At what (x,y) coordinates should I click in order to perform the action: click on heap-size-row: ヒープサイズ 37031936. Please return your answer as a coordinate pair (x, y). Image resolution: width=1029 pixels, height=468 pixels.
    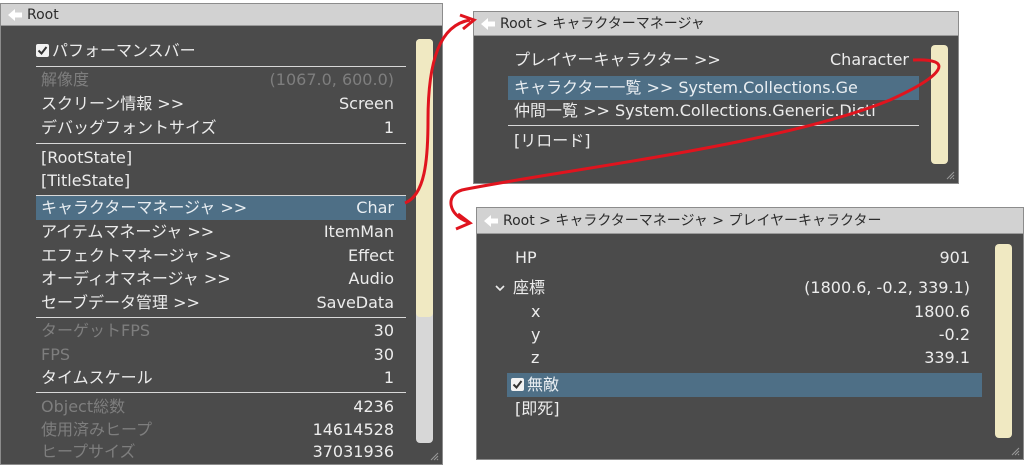
    Looking at the image, I should click on (217, 452).